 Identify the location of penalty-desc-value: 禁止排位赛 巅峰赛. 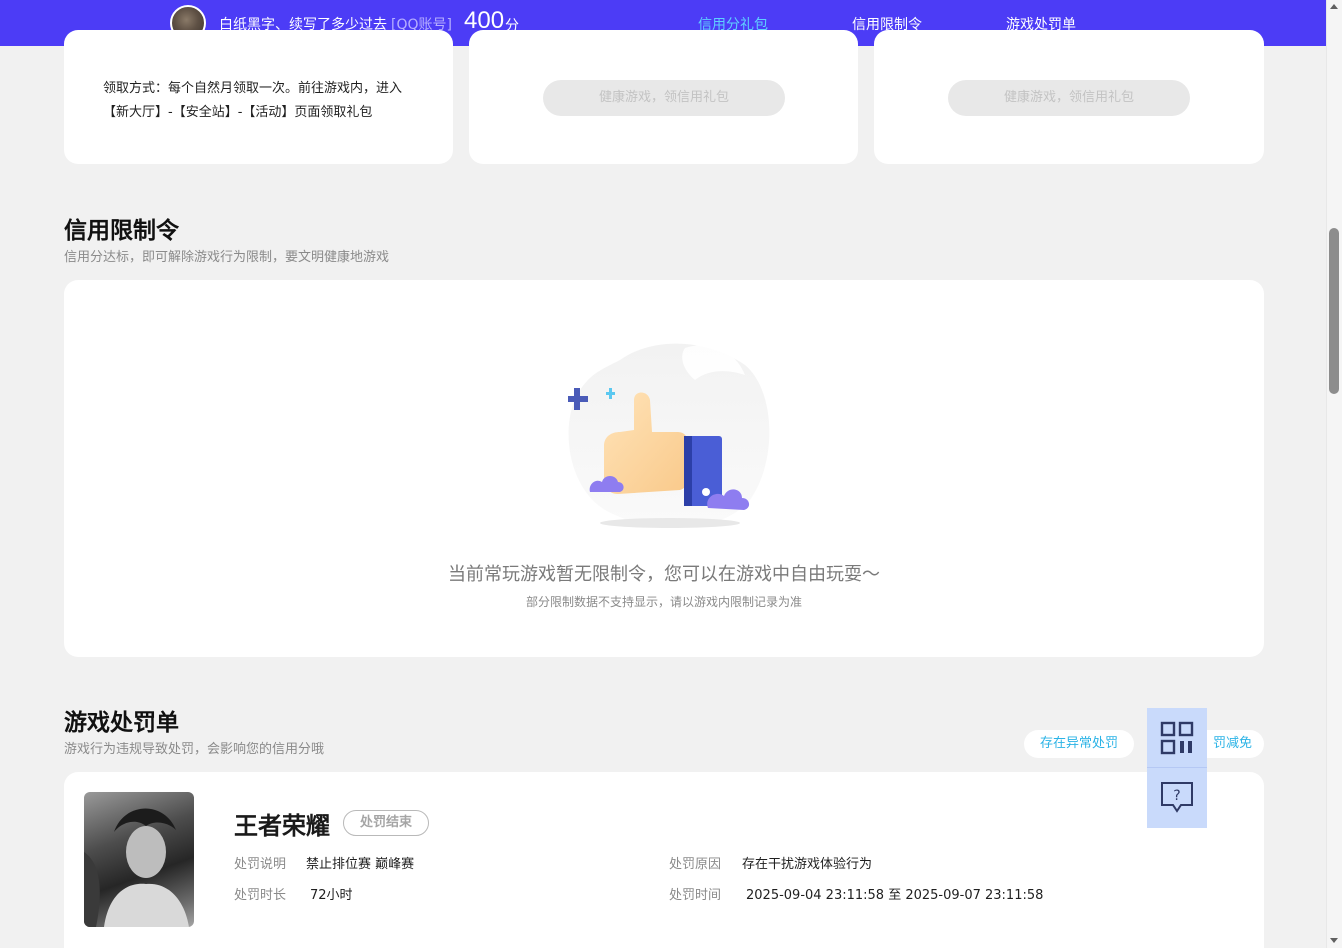
(360, 864).